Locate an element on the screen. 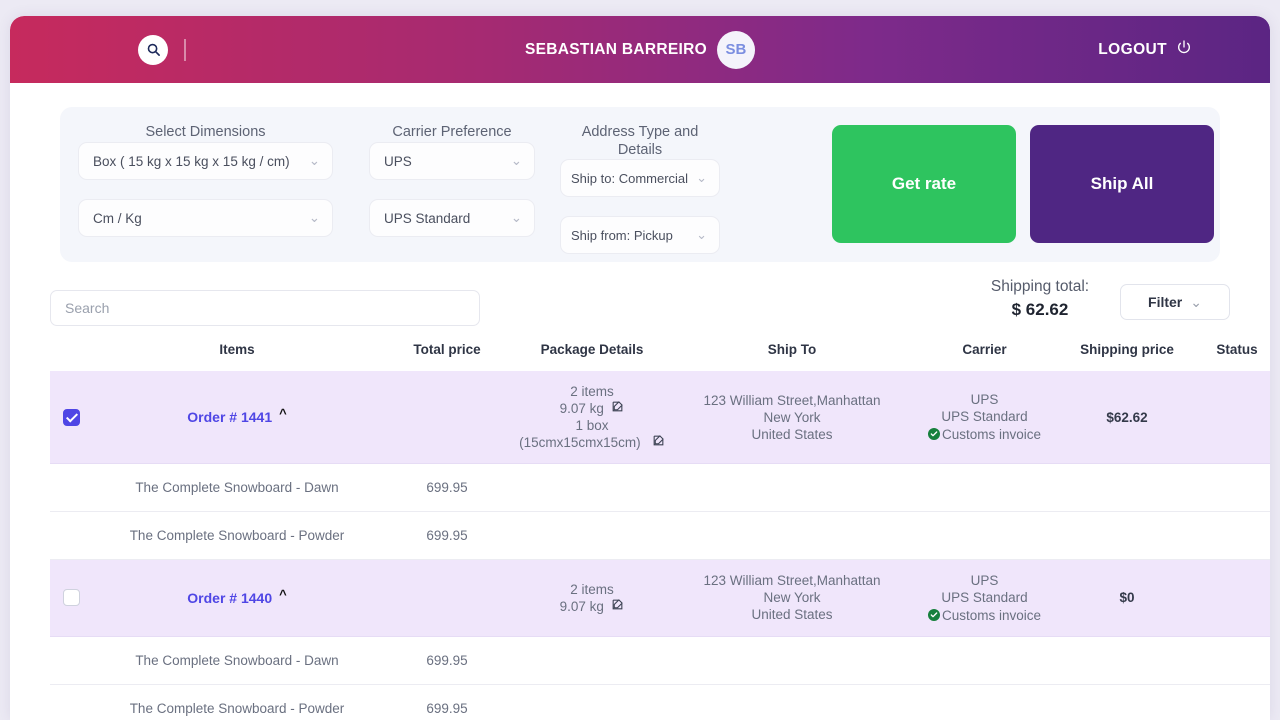 The width and height of the screenshot is (1280, 720). package-details: 2 items 9.07 kg is located at coordinates (592, 598).